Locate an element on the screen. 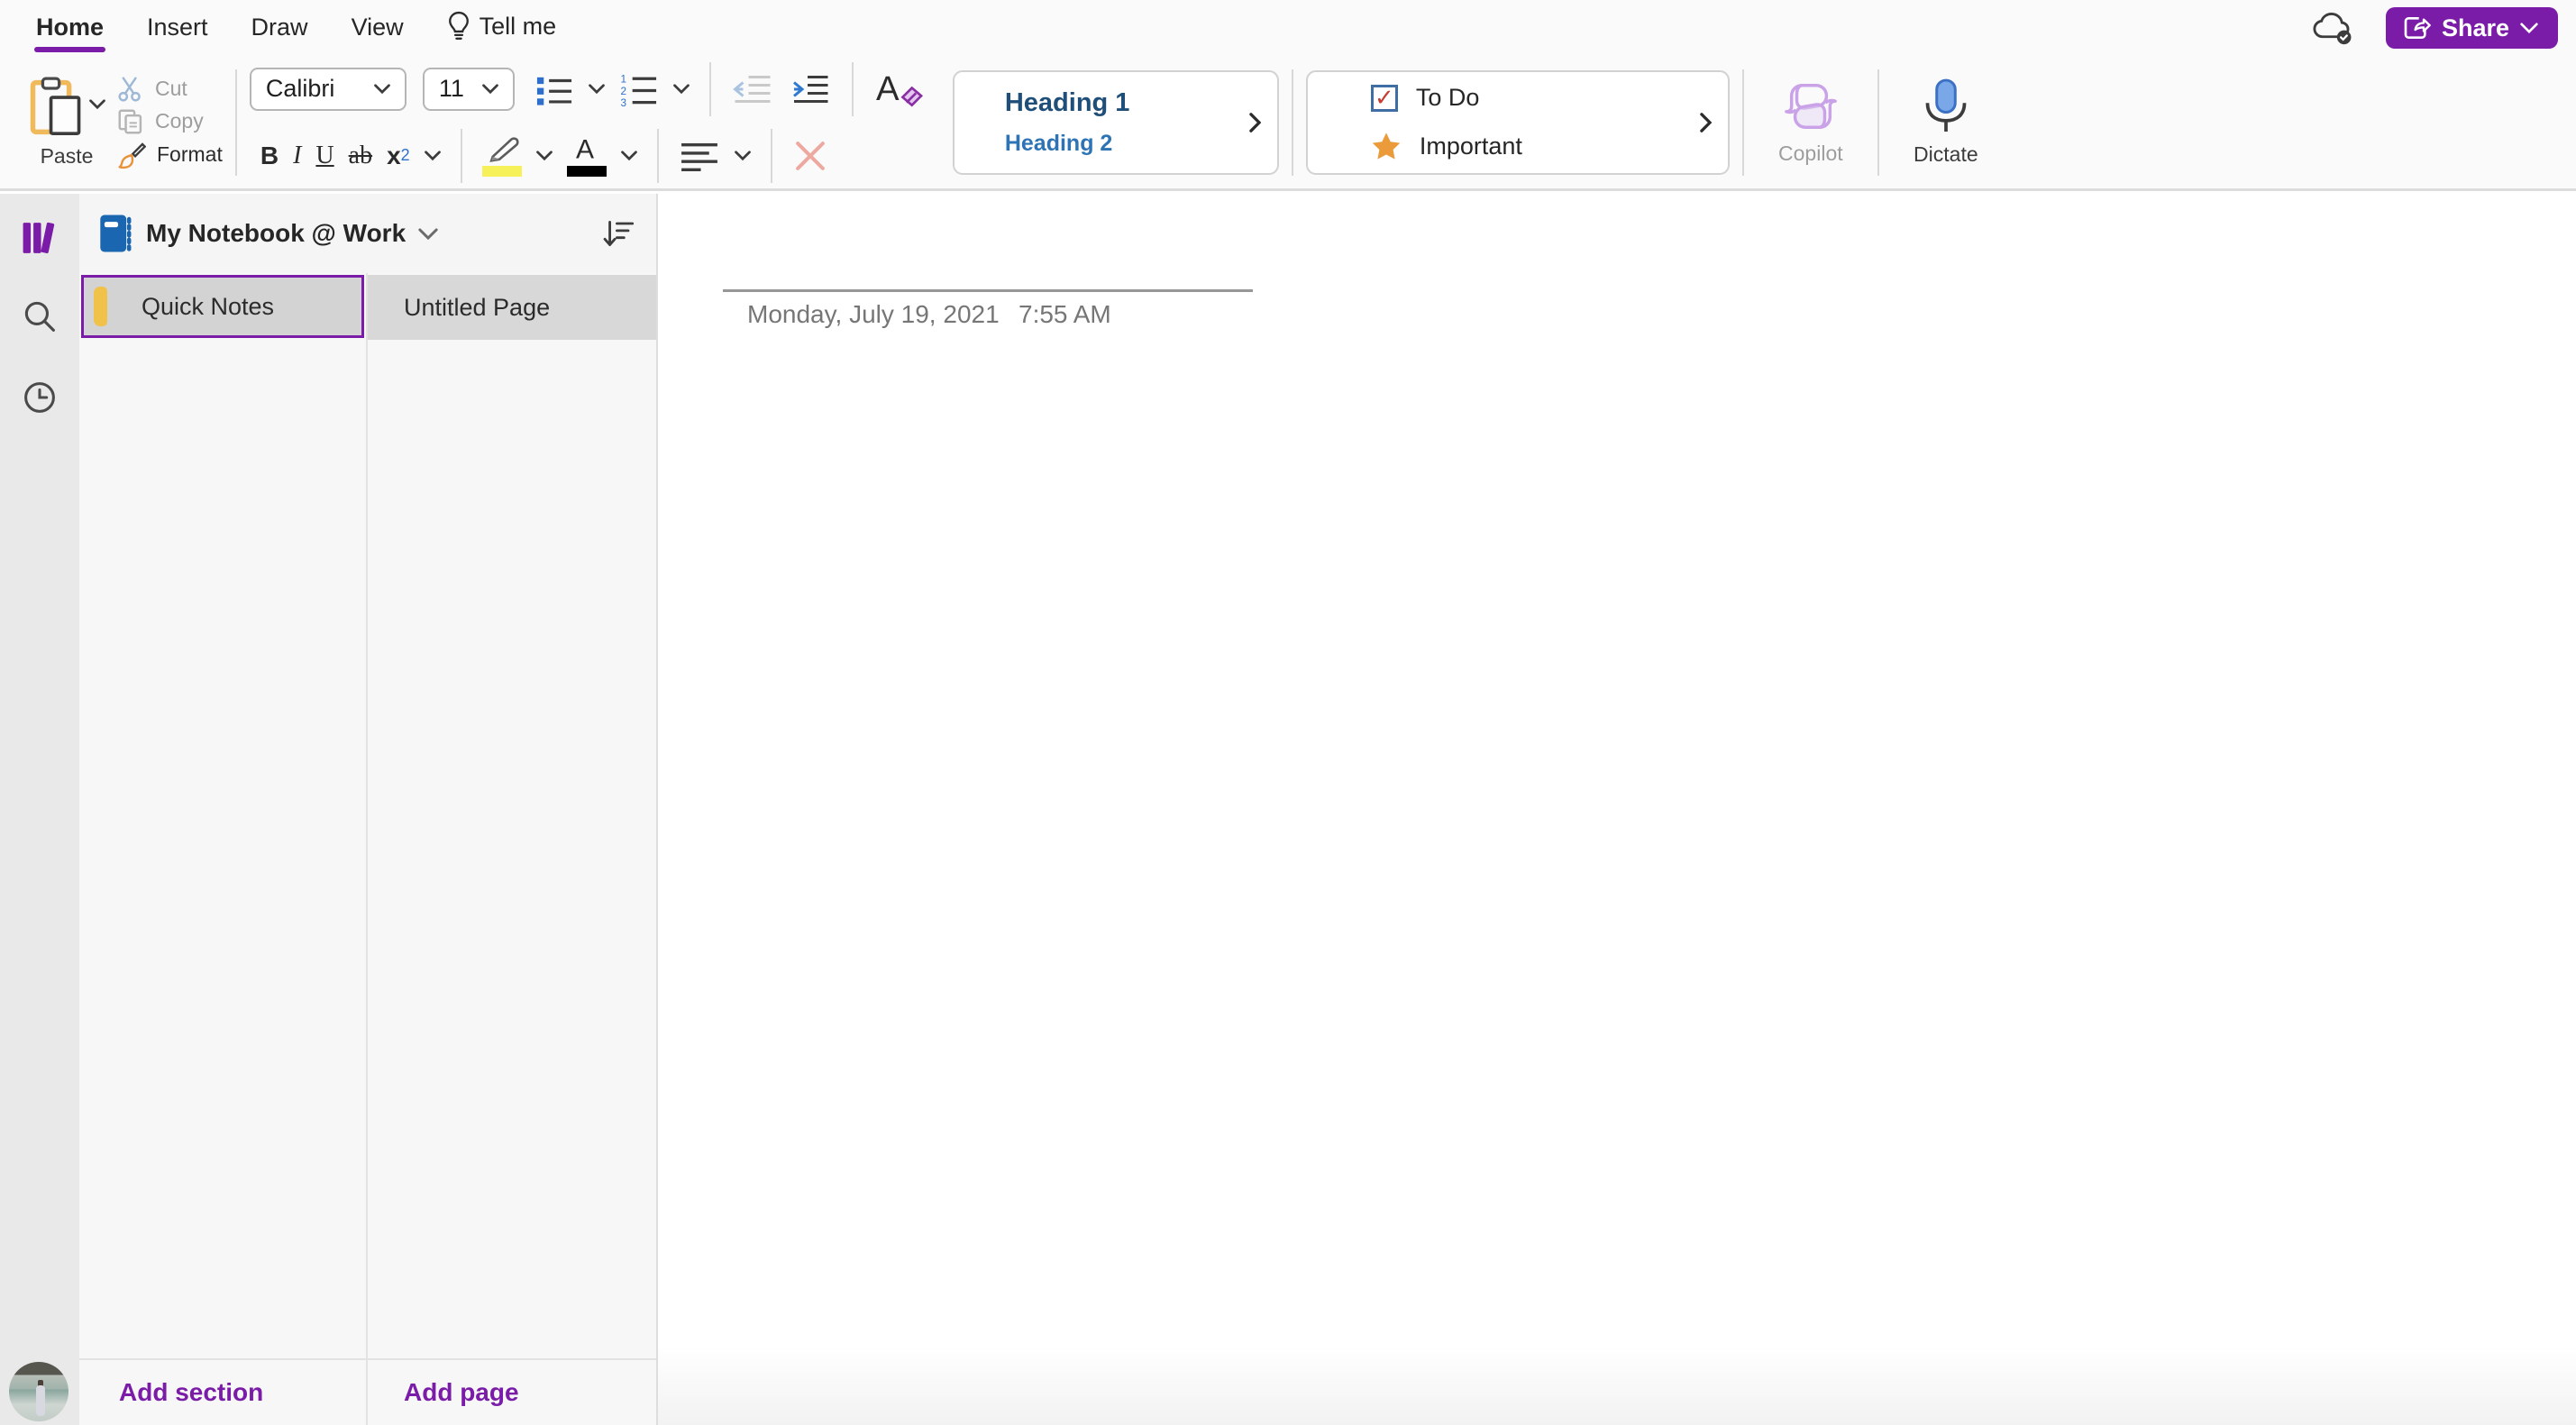 This screenshot has width=2576, height=1425. ribbon-tabs: Home Insert Draw View Tell me is located at coordinates (289, 28).